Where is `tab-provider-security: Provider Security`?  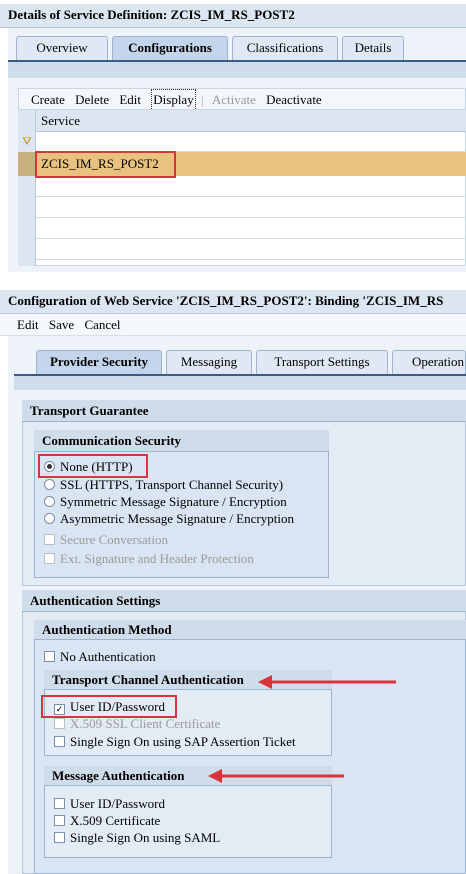
tab-provider-security: Provider Security is located at coordinates (99, 362).